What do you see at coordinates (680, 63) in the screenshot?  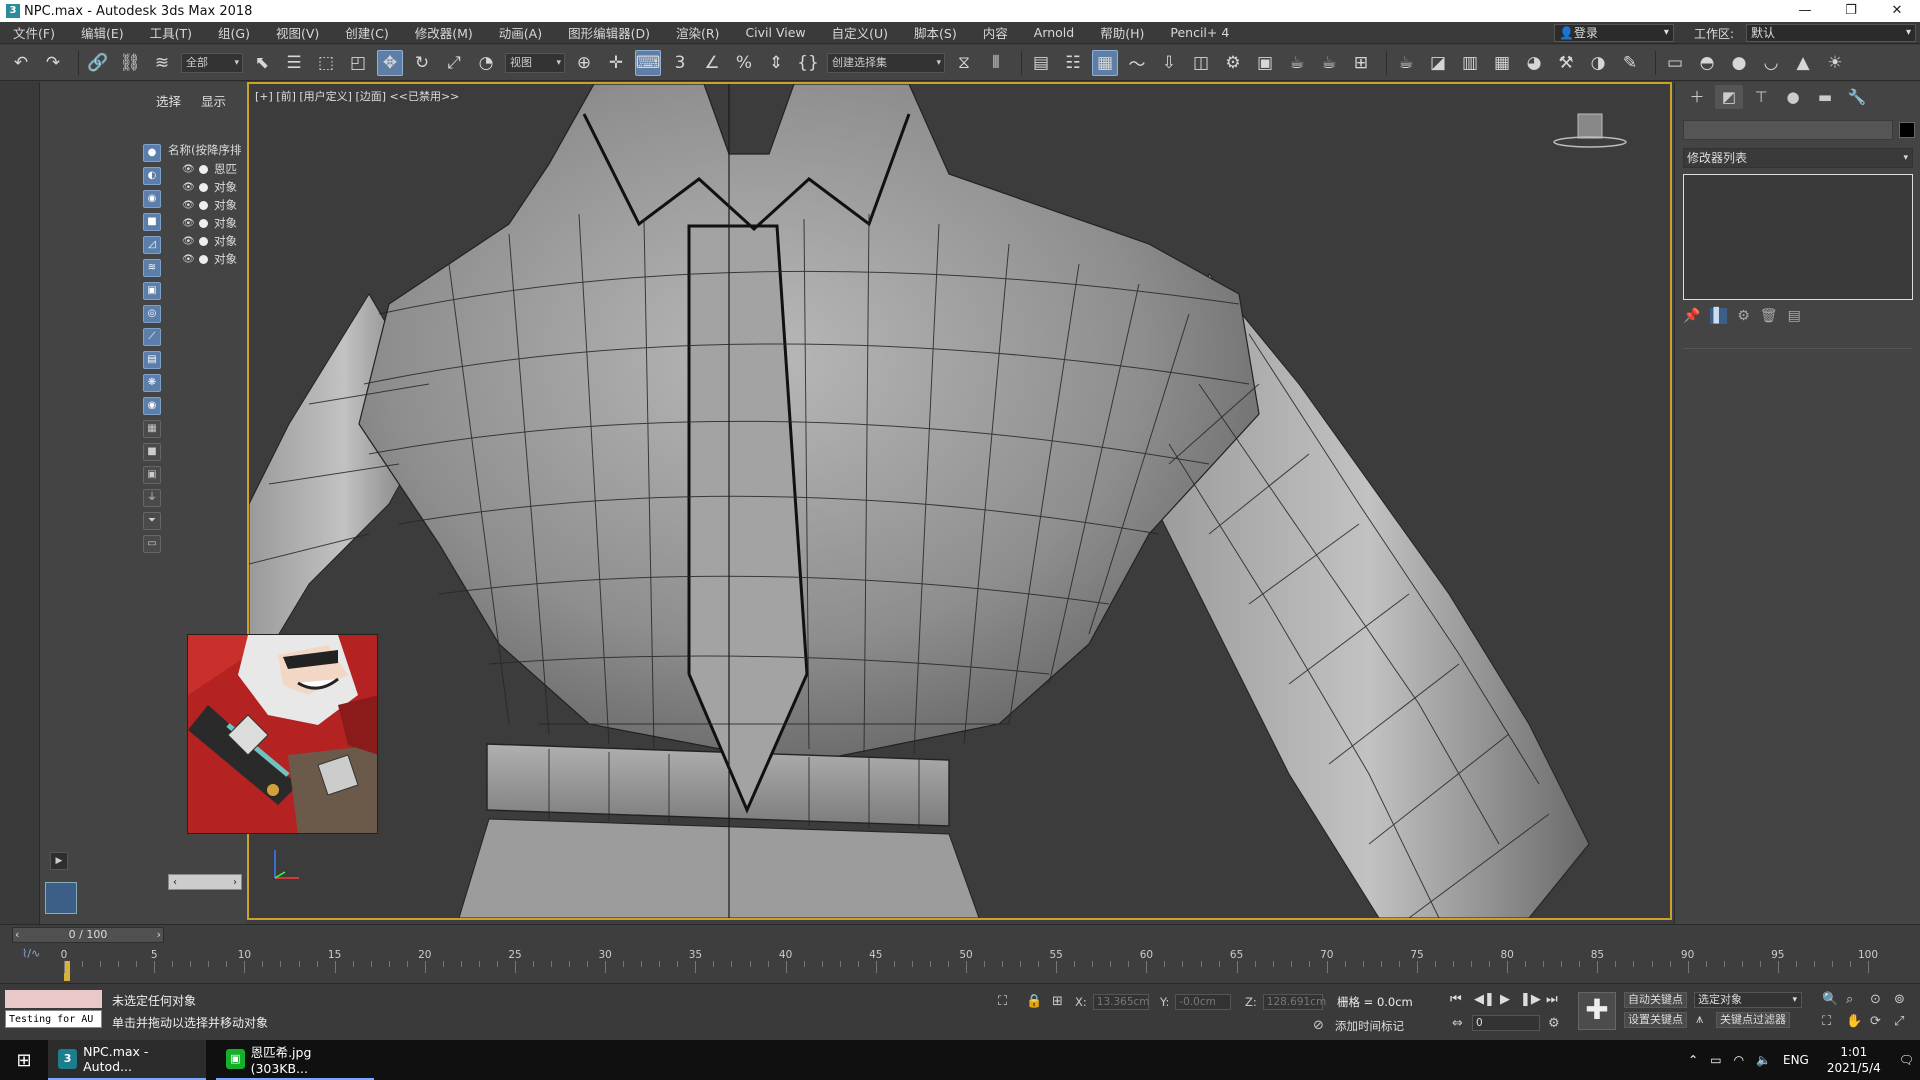 I see `snaps-toggle-icon: 3` at bounding box center [680, 63].